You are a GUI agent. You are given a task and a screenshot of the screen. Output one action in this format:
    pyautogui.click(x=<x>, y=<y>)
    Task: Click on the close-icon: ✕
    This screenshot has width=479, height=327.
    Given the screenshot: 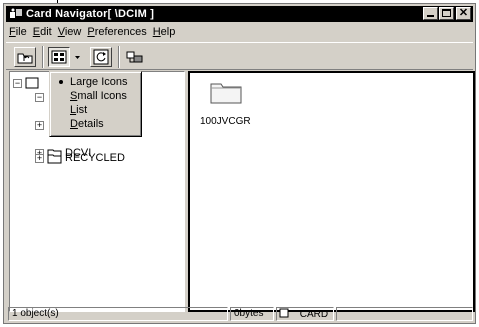 What is the action you would take?
    pyautogui.click(x=463, y=13)
    